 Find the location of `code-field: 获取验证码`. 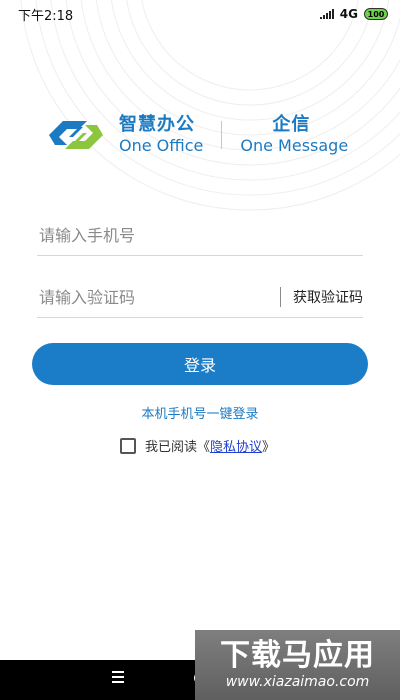

code-field: 获取验证码 is located at coordinates (200, 297).